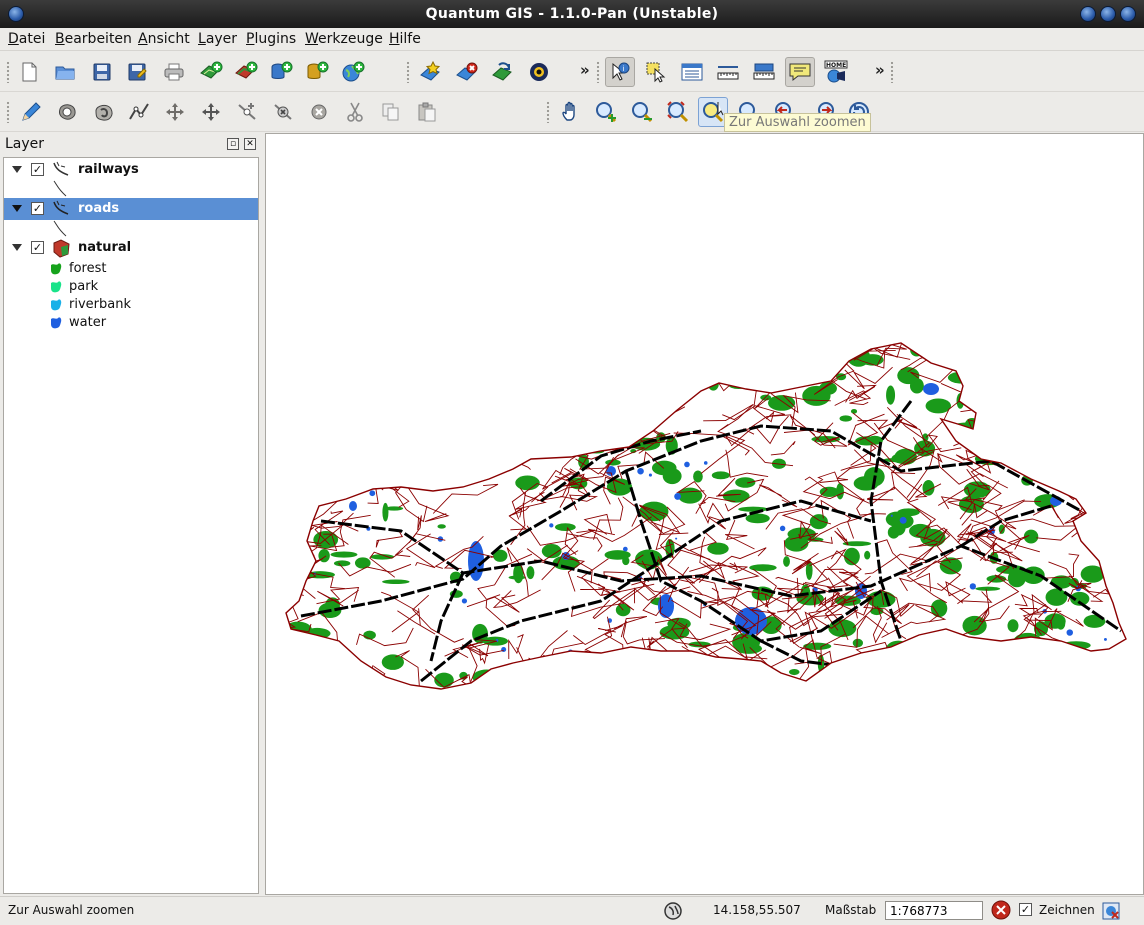 Image resolution: width=1144 pixels, height=925 pixels. Describe the element at coordinates (217, 39) in the screenshot. I see `menu-layer: Layer` at that location.